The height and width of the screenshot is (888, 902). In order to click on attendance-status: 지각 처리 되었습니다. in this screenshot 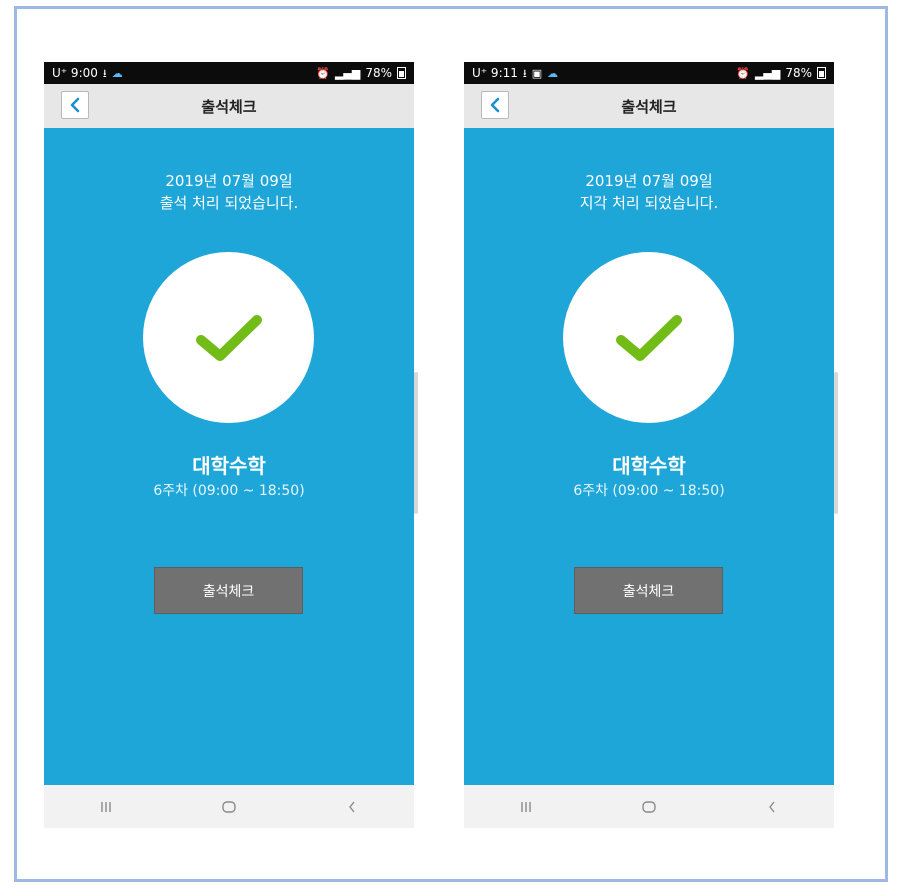, I will do `click(649, 203)`.